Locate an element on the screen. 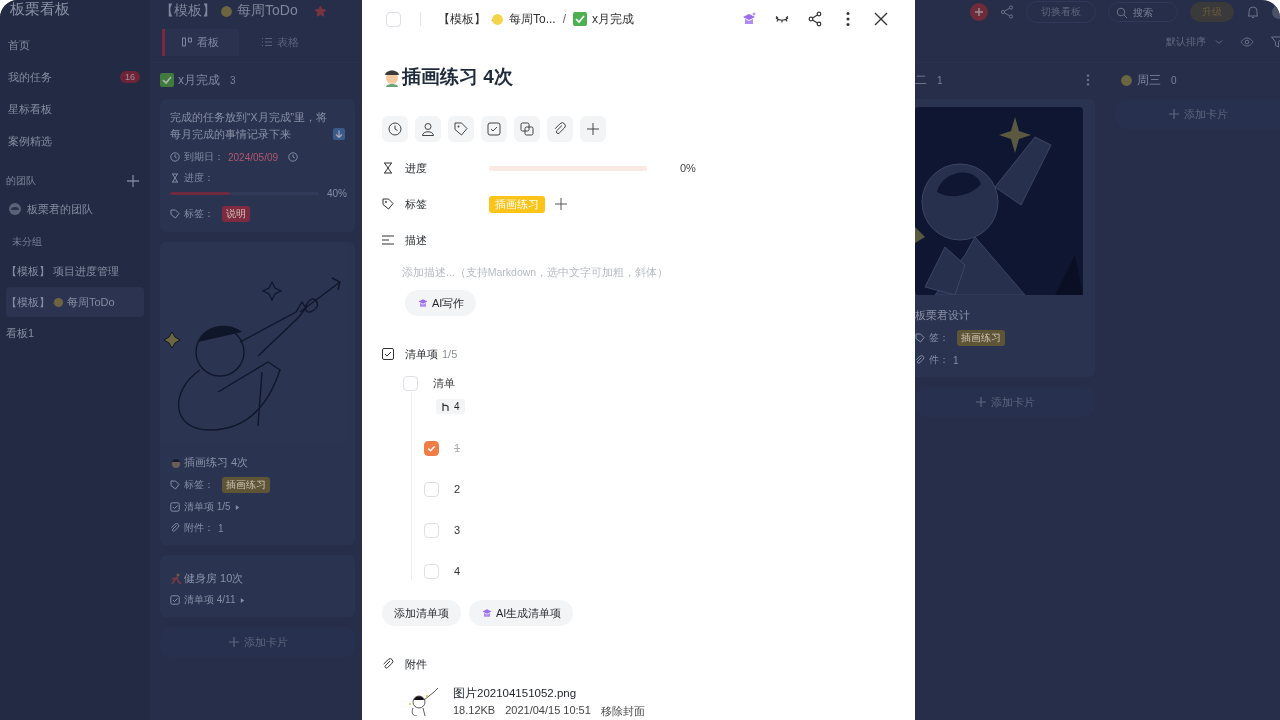 This screenshot has width=1280, height=720. runner-icon is located at coordinates (176, 578).